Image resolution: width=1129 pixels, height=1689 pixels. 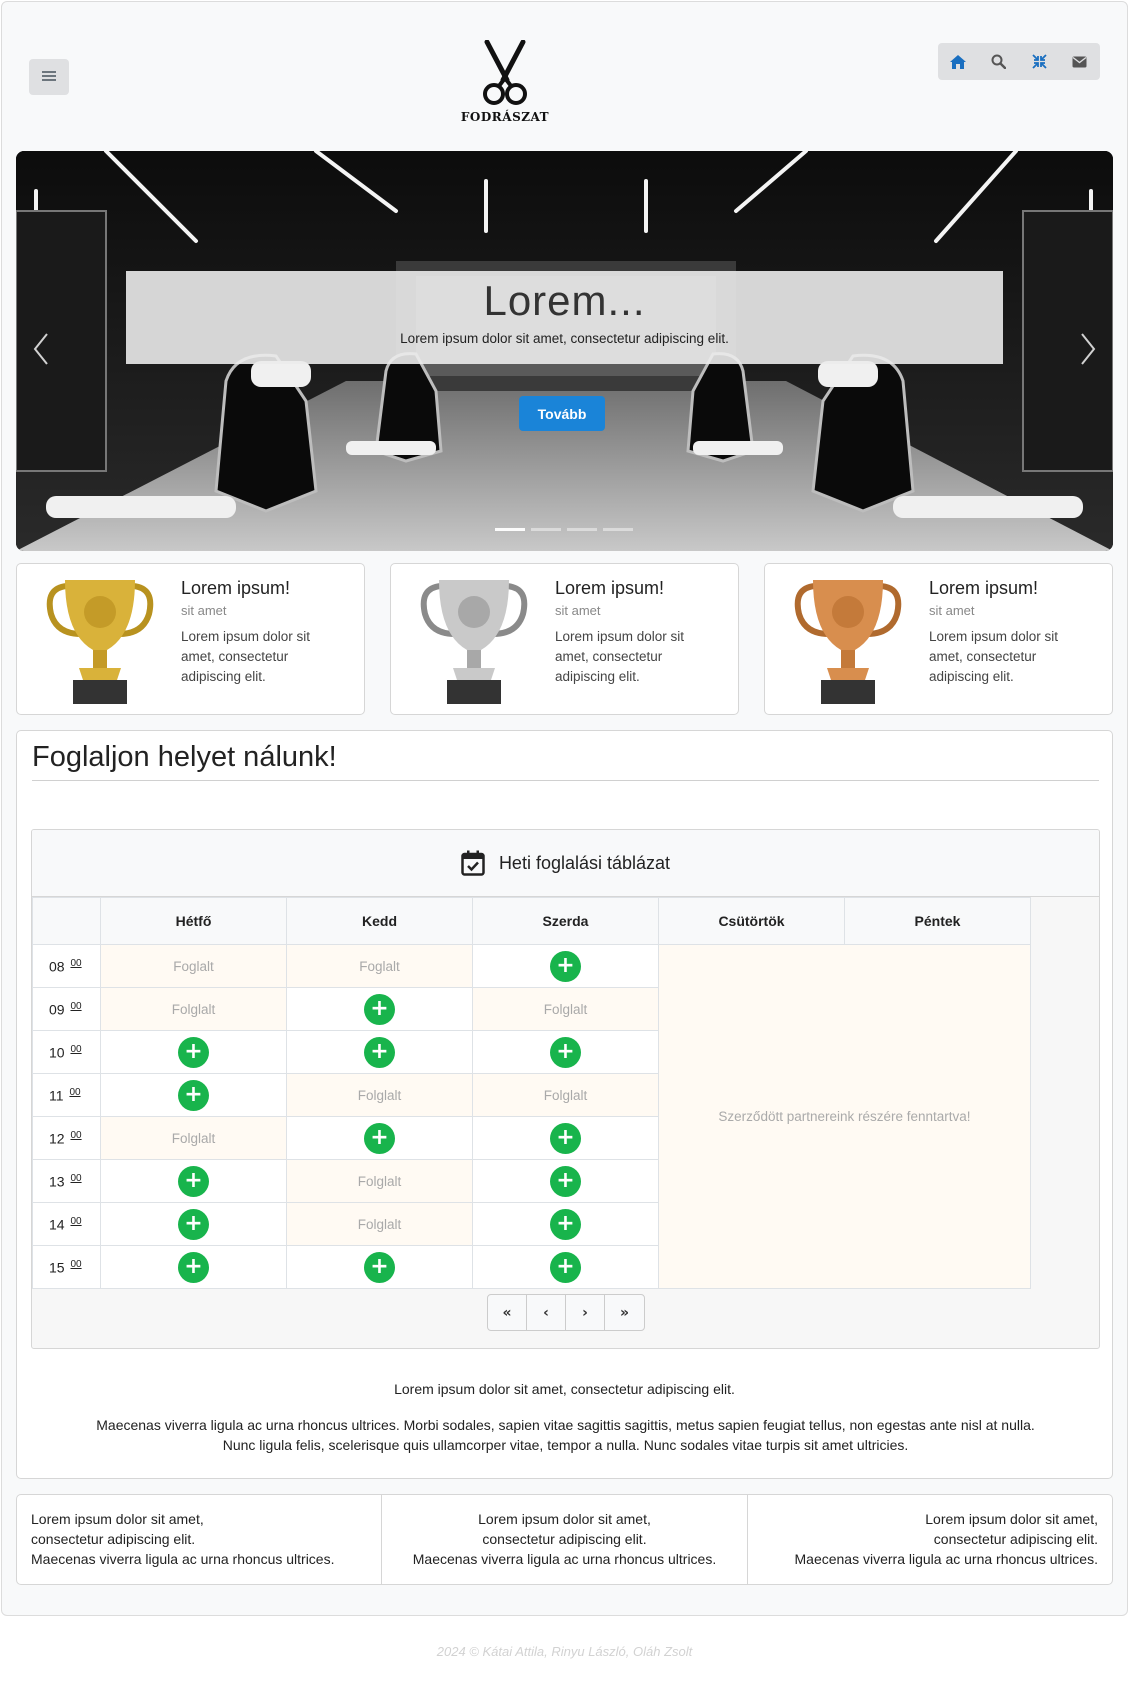 What do you see at coordinates (624, 1312) in the screenshot?
I see `last-page-button: »` at bounding box center [624, 1312].